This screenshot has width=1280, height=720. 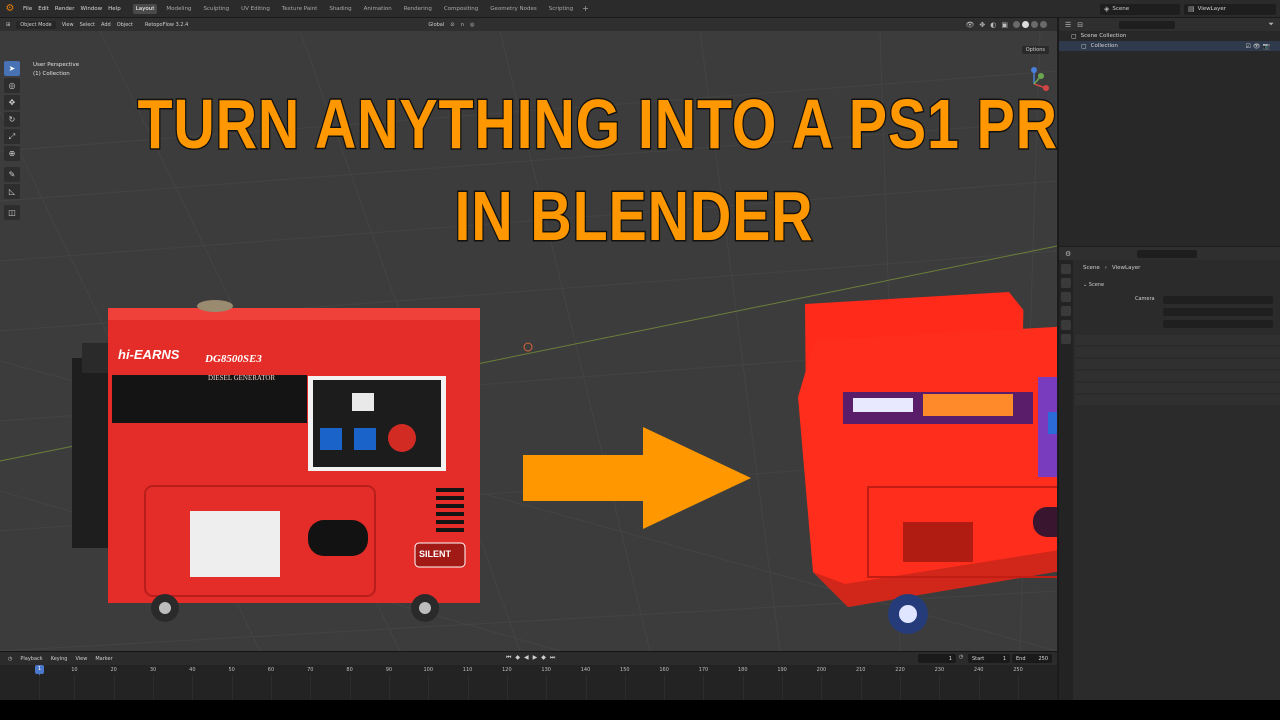 I want to click on properties-search-field, so click(x=1167, y=253).